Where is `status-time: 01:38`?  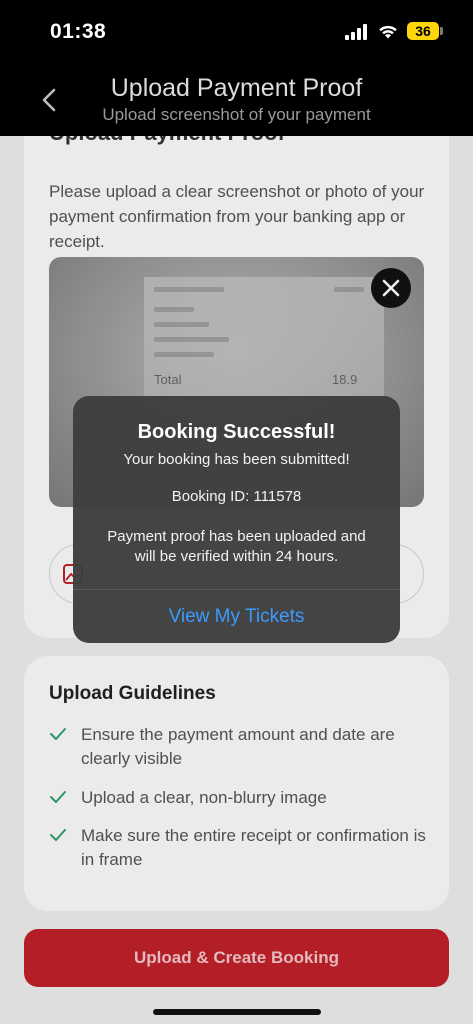 status-time: 01:38 is located at coordinates (78, 31).